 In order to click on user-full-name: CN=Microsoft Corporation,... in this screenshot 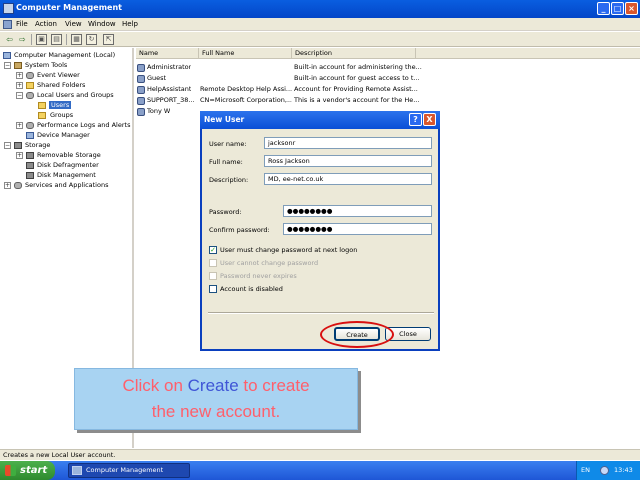, I will do `click(246, 100)`.